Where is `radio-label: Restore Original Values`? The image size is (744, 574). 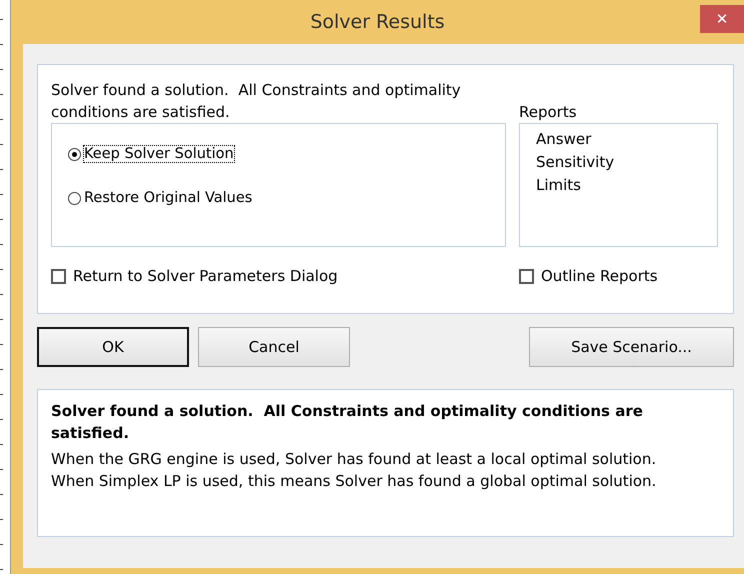
radio-label: Restore Original Values is located at coordinates (168, 198).